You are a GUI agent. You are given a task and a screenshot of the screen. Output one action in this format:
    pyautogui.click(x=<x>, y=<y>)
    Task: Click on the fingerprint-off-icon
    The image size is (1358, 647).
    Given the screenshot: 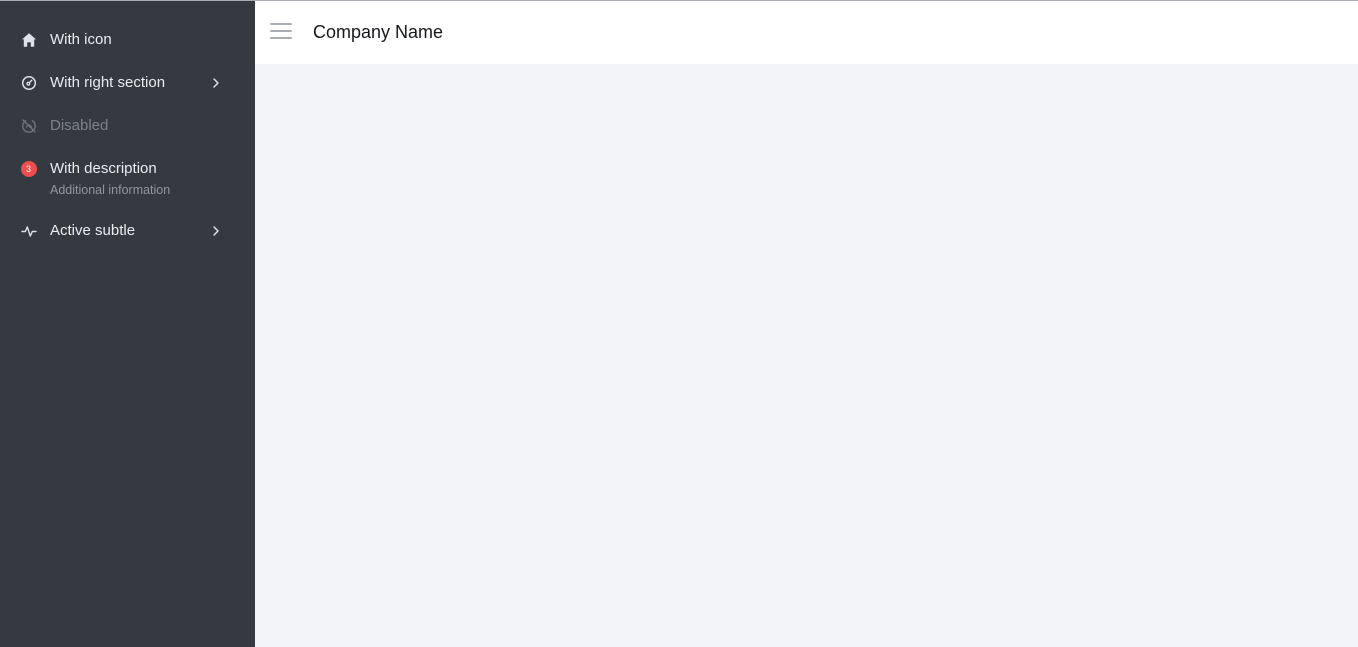 What is the action you would take?
    pyautogui.click(x=28, y=125)
    